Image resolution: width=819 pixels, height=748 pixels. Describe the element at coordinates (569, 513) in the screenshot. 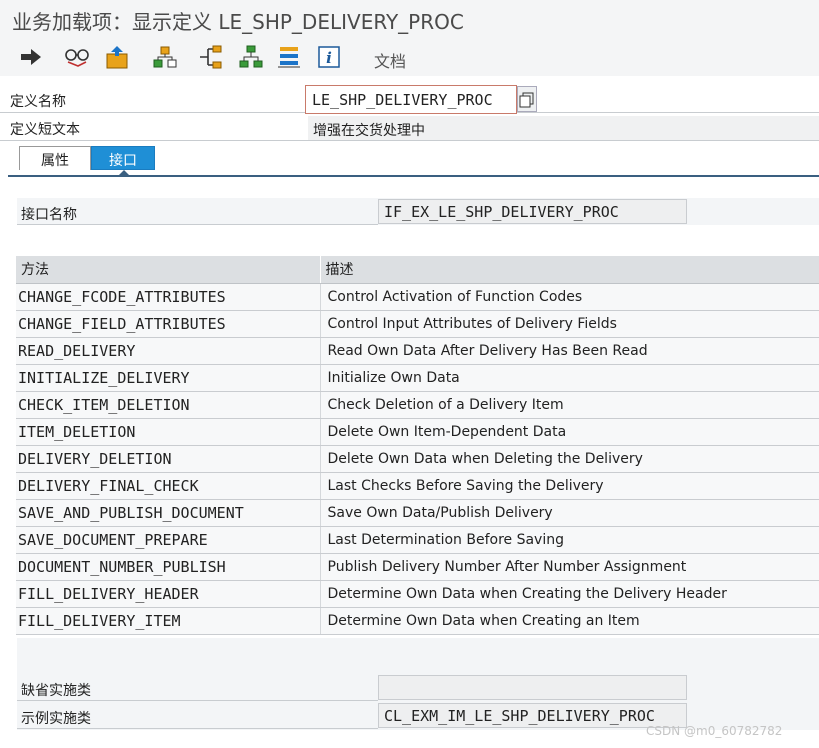

I see `description-cell: Save Own Data/Publish Delivery` at that location.